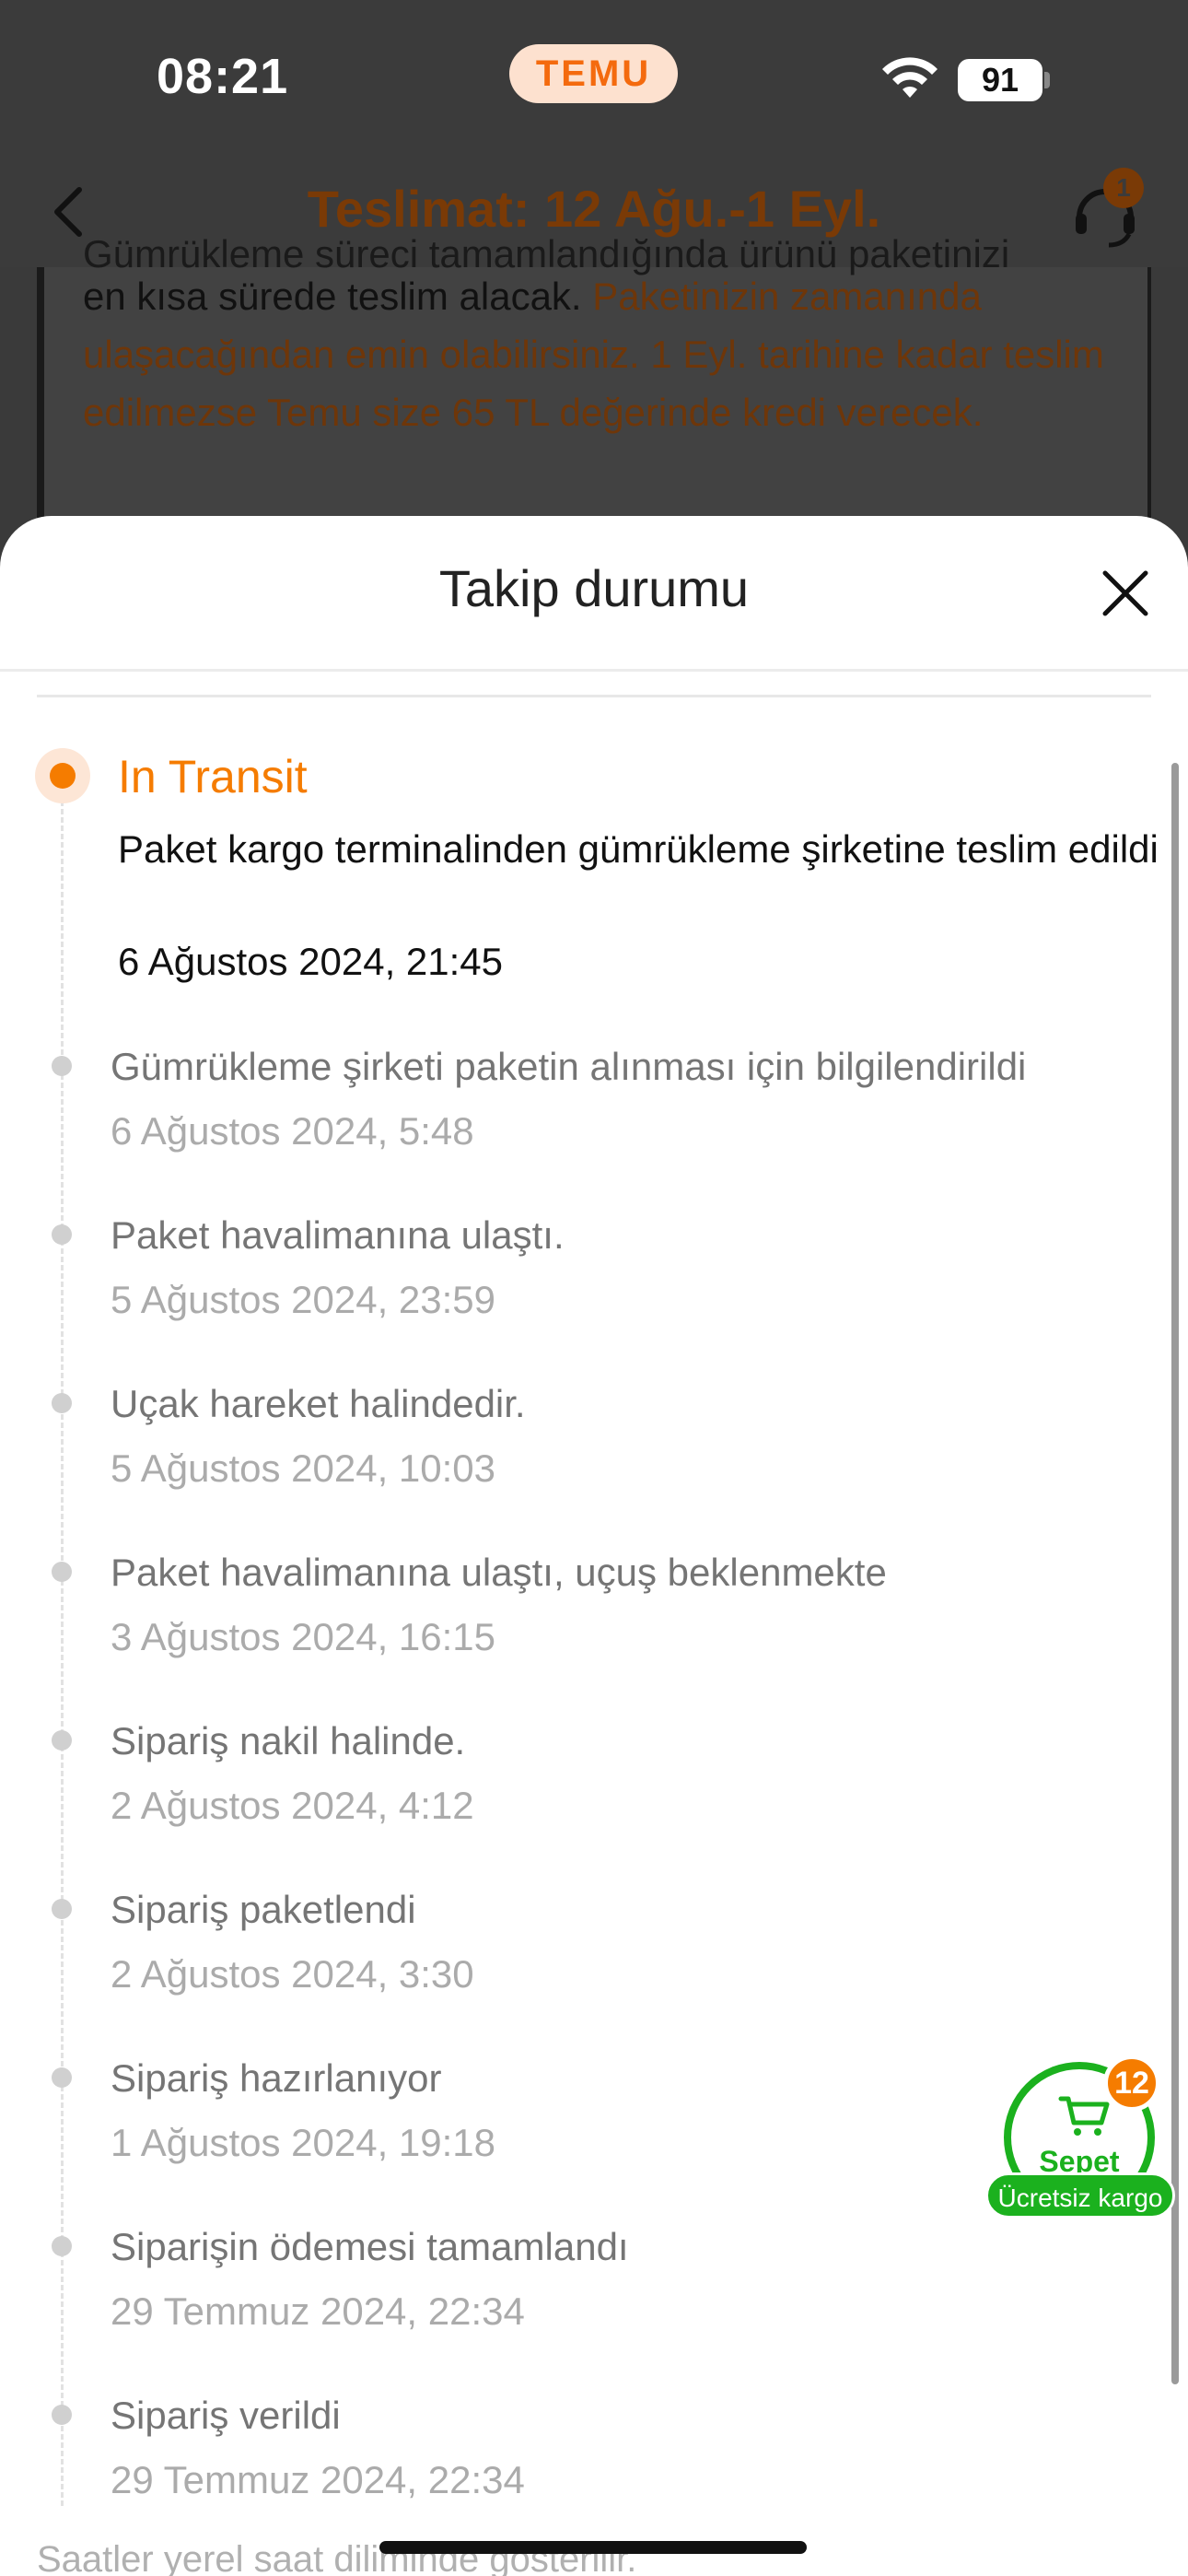  What do you see at coordinates (593, 73) in the screenshot?
I see `temu-brand-pill: TEMU` at bounding box center [593, 73].